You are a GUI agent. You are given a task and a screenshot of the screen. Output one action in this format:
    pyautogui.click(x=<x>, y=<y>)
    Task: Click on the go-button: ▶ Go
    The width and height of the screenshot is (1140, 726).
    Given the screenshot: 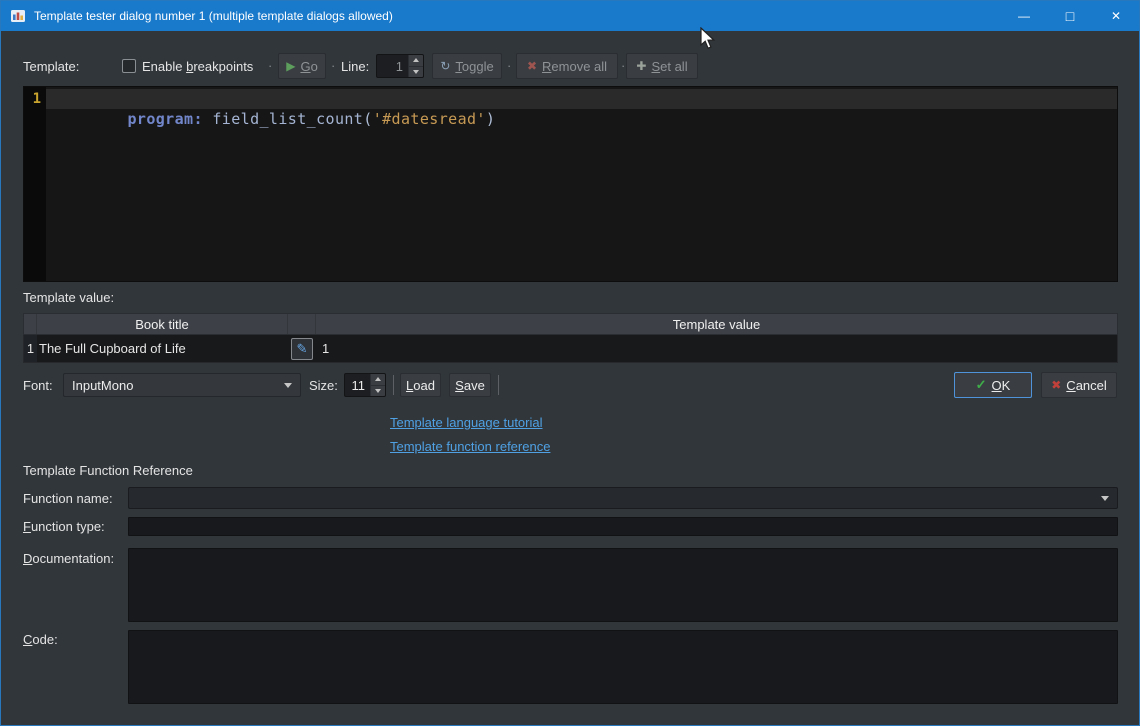 What is the action you would take?
    pyautogui.click(x=302, y=66)
    